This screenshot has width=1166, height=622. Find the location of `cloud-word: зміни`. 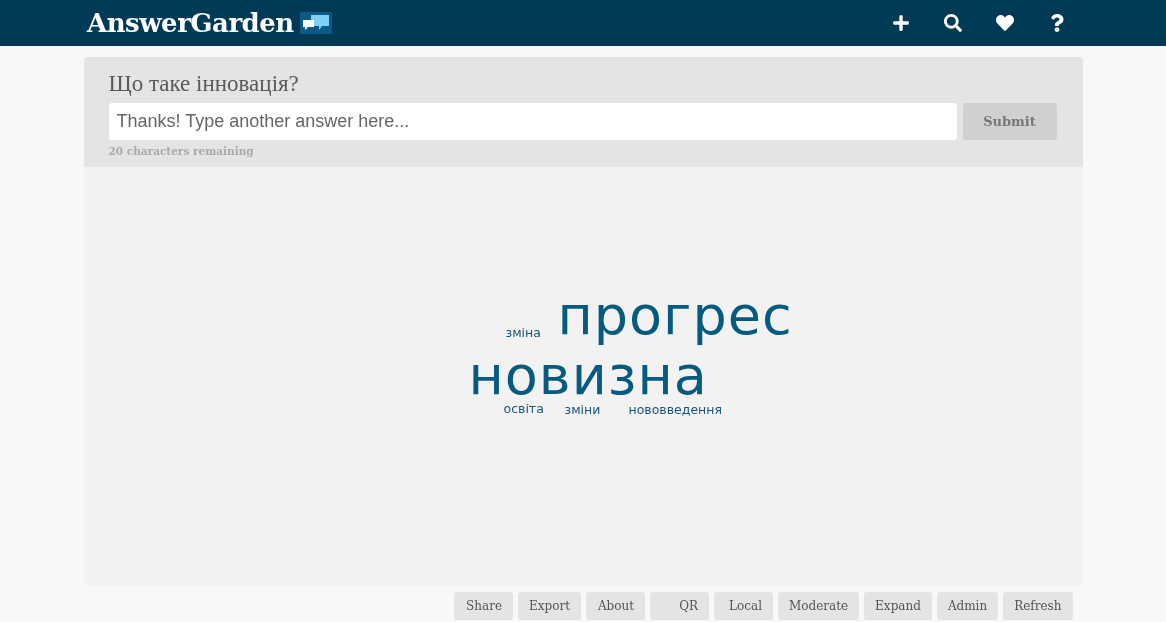

cloud-word: зміни is located at coordinates (582, 410).